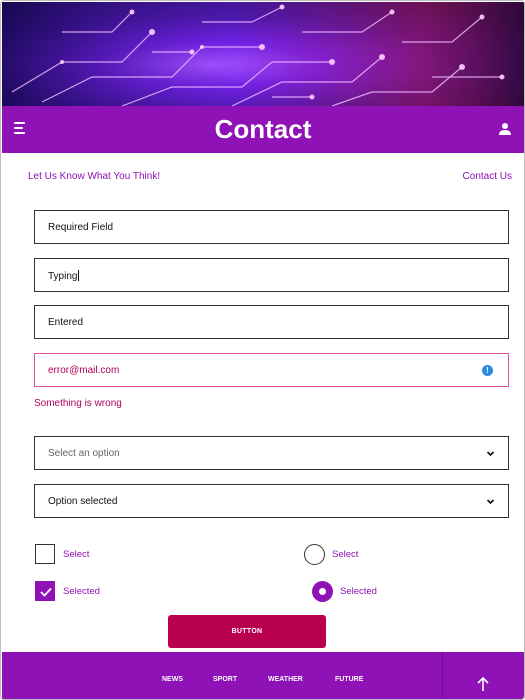  Describe the element at coordinates (76, 554) in the screenshot. I see `checkbox-label: Select` at that location.